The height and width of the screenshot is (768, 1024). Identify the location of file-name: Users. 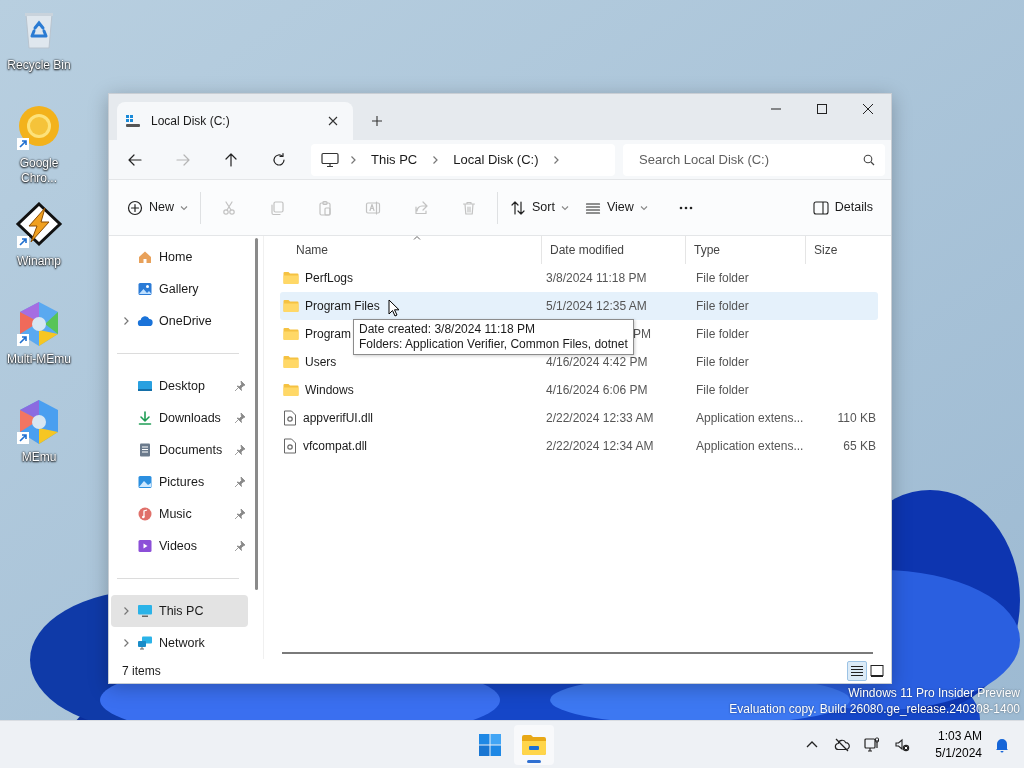
(321, 362).